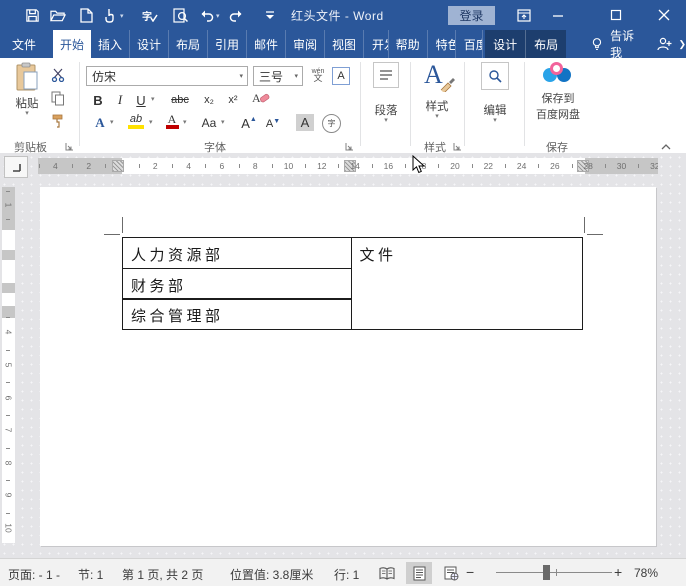  What do you see at coordinates (346, 574) in the screenshot?
I see `status-line: 行: 1` at bounding box center [346, 574].